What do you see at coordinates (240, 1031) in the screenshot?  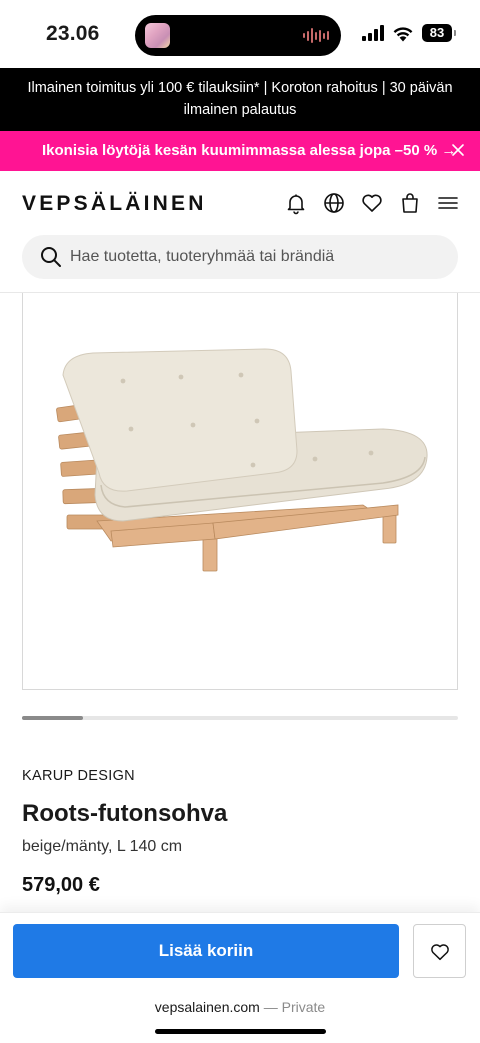 I see `home-indicator` at bounding box center [240, 1031].